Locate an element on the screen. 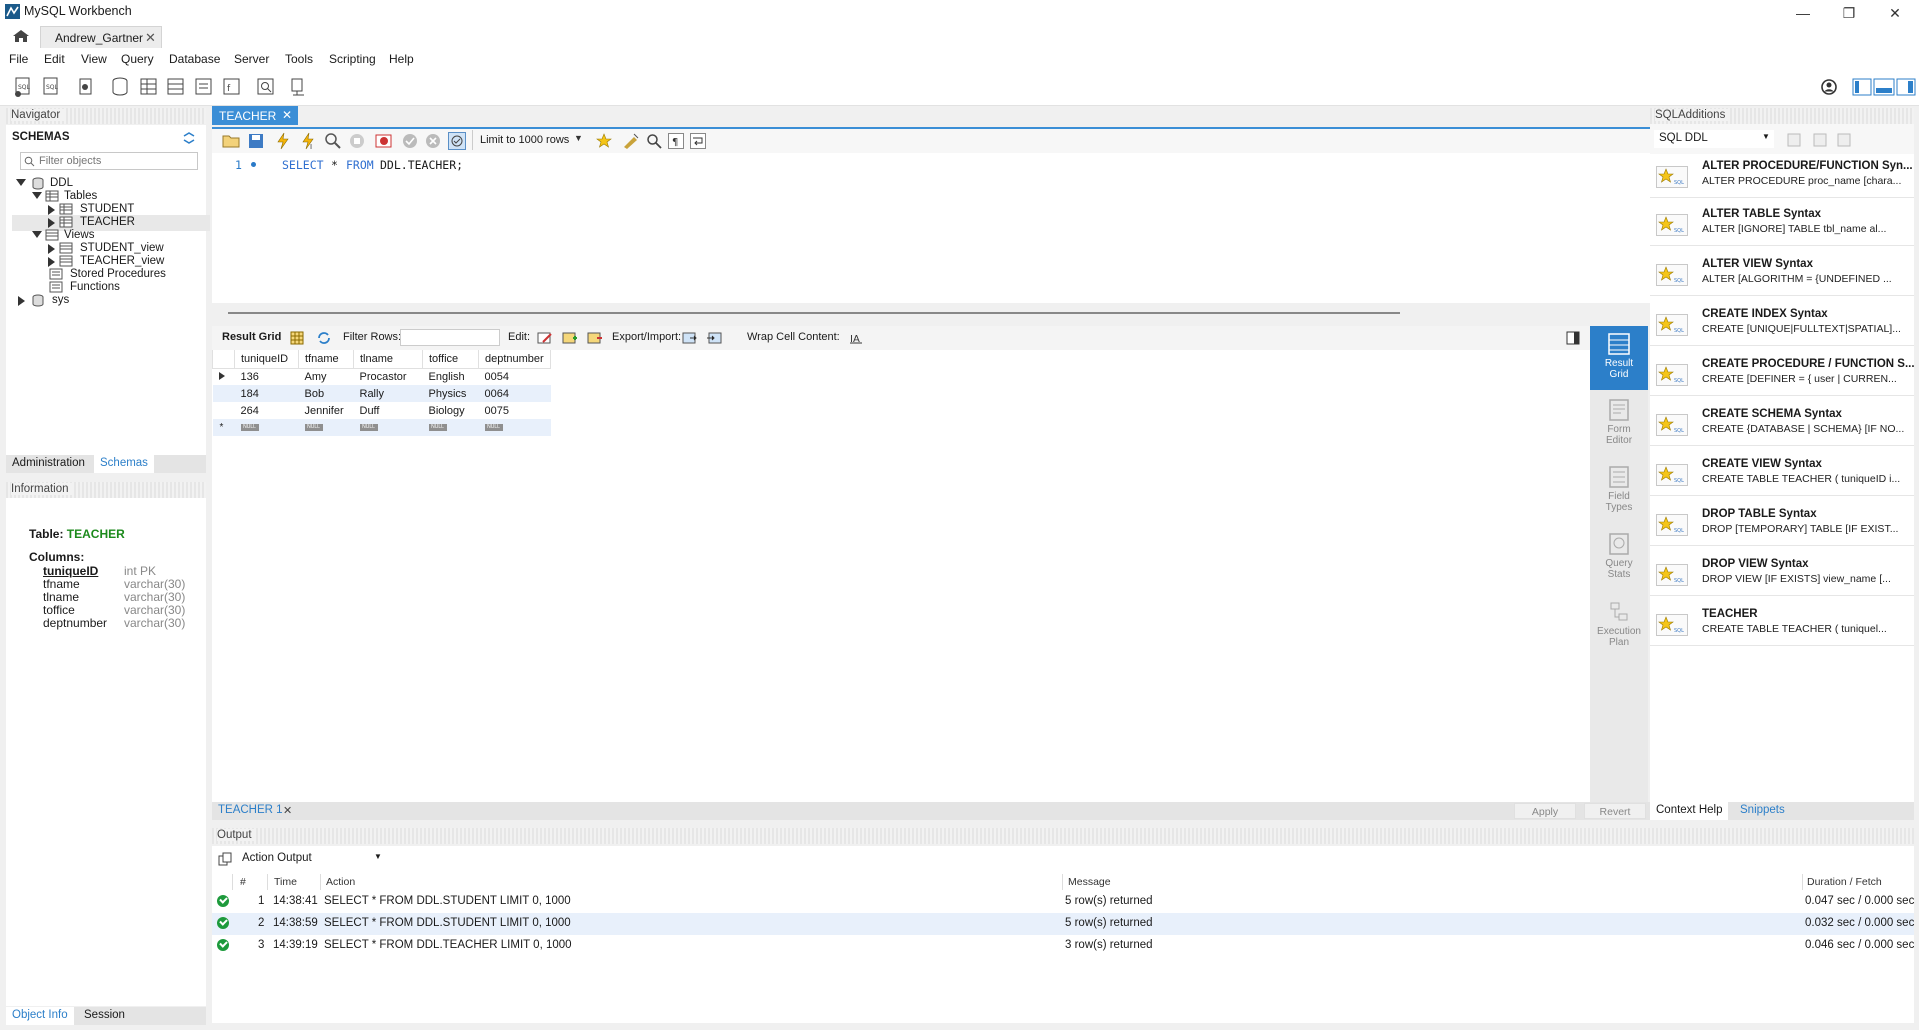  commit-icon is located at coordinates (410, 141).